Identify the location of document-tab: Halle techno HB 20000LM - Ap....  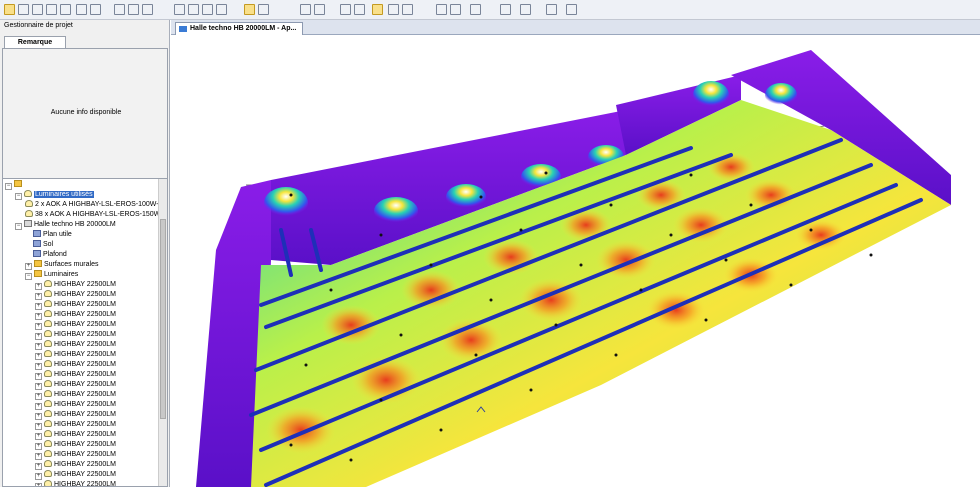
(239, 28).